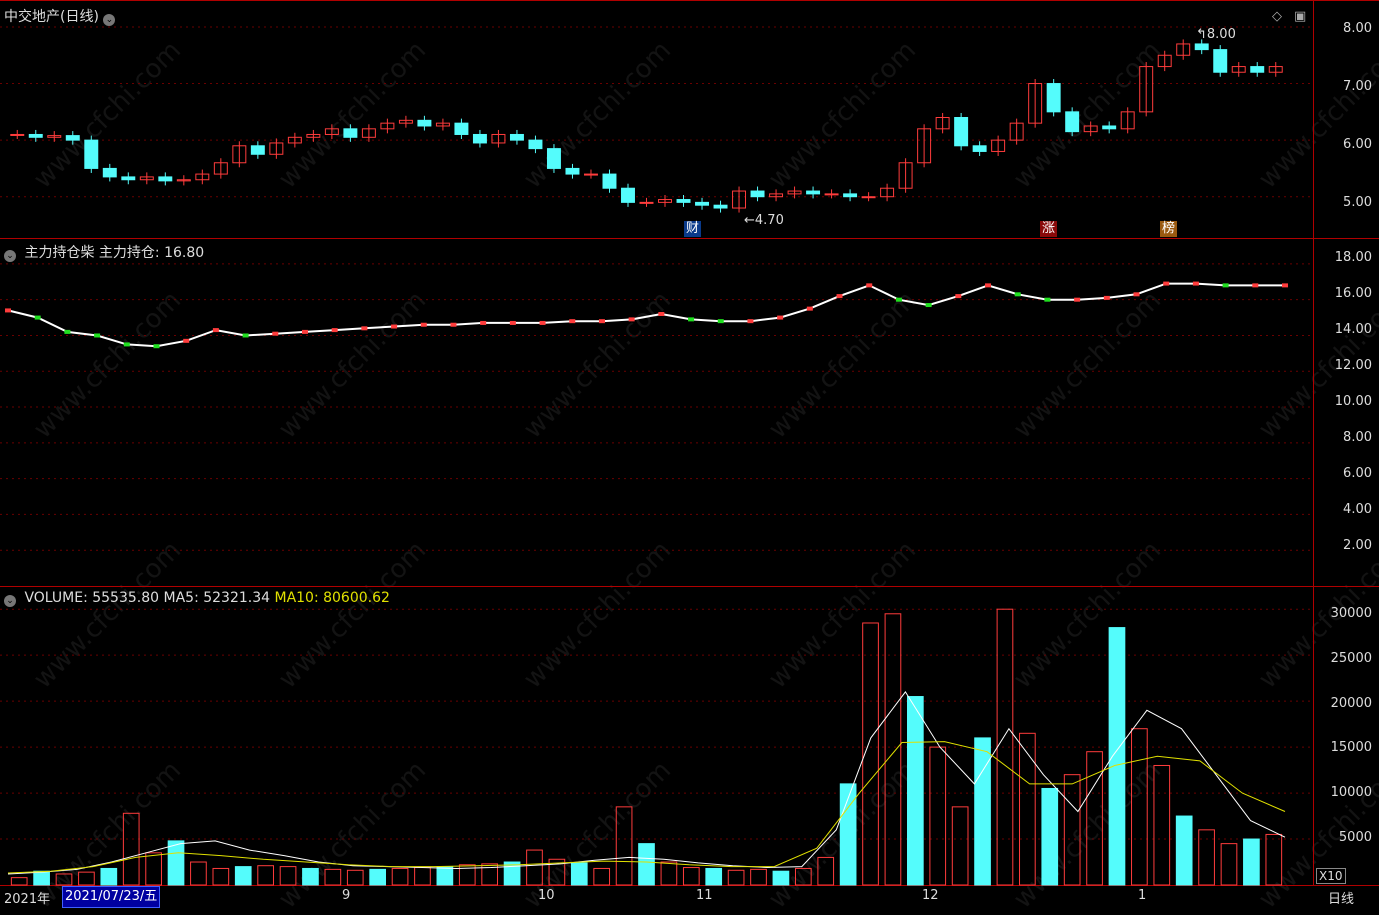 Image resolution: width=1379 pixels, height=915 pixels. What do you see at coordinates (1357, 202) in the screenshot?
I see `price-tick: 5.00` at bounding box center [1357, 202].